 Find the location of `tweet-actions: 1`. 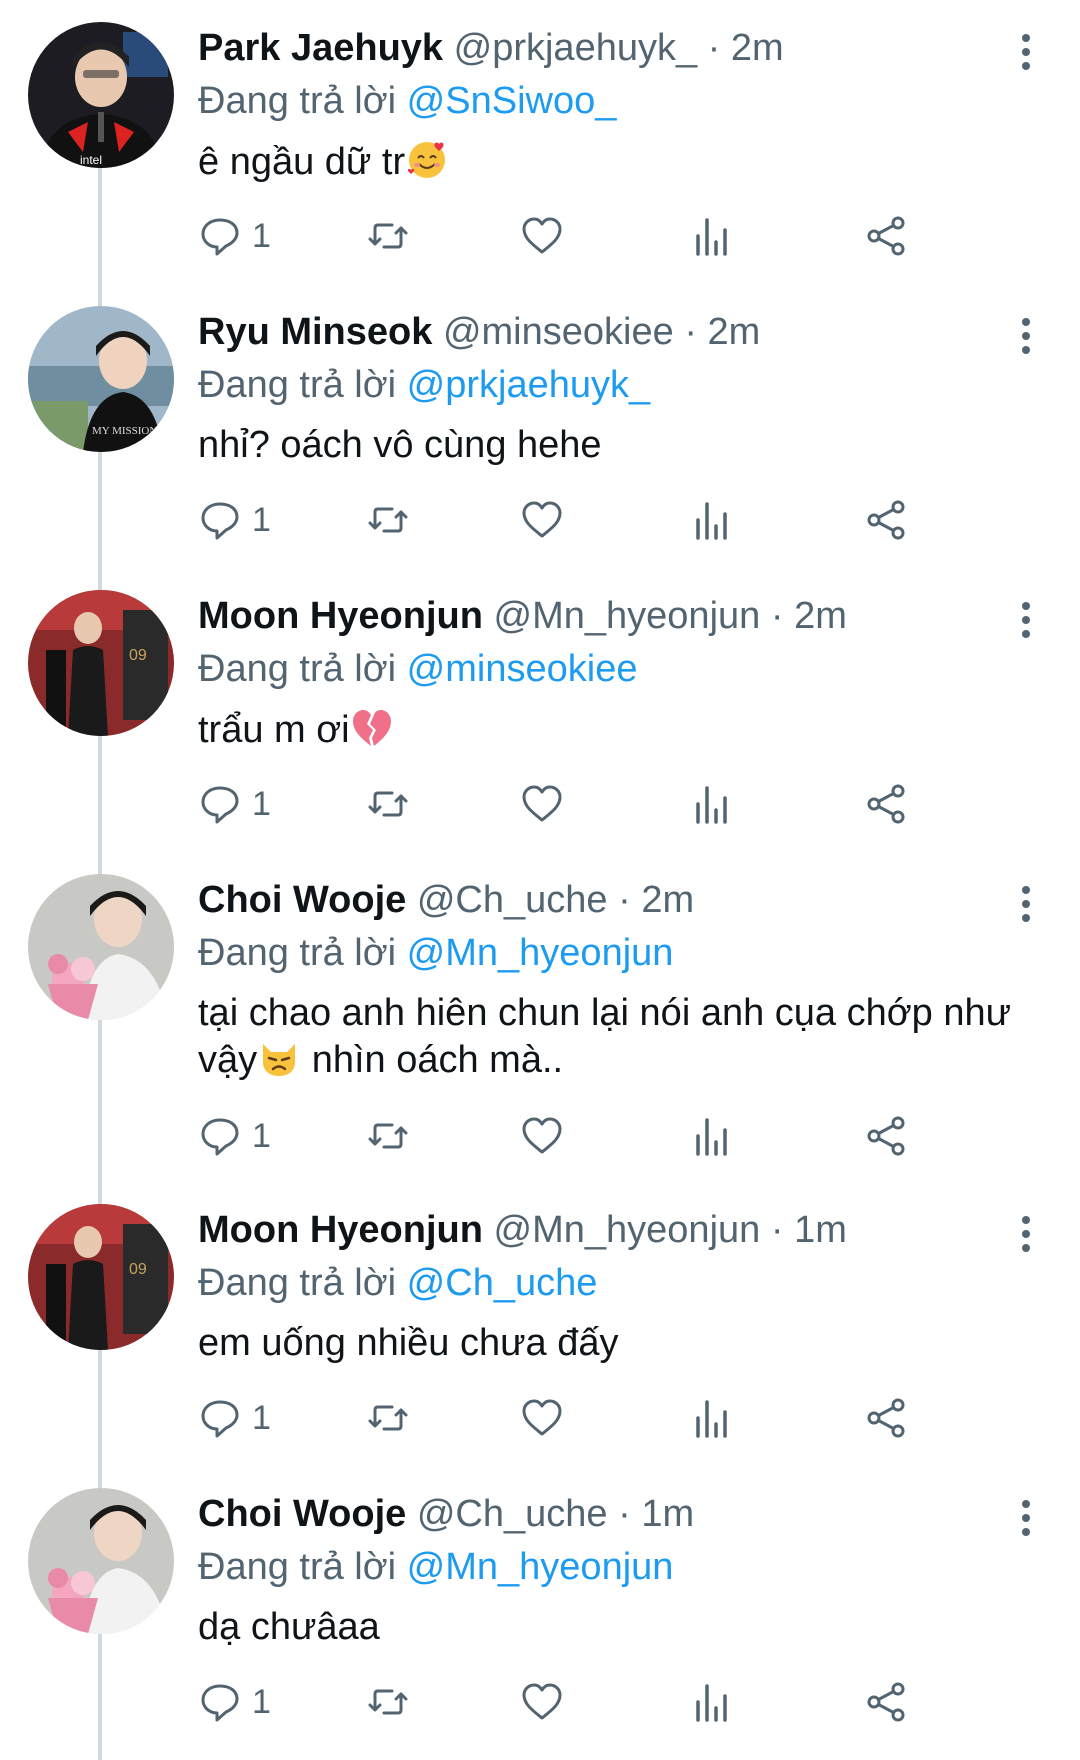

tweet-actions: 1 is located at coordinates (613, 804).